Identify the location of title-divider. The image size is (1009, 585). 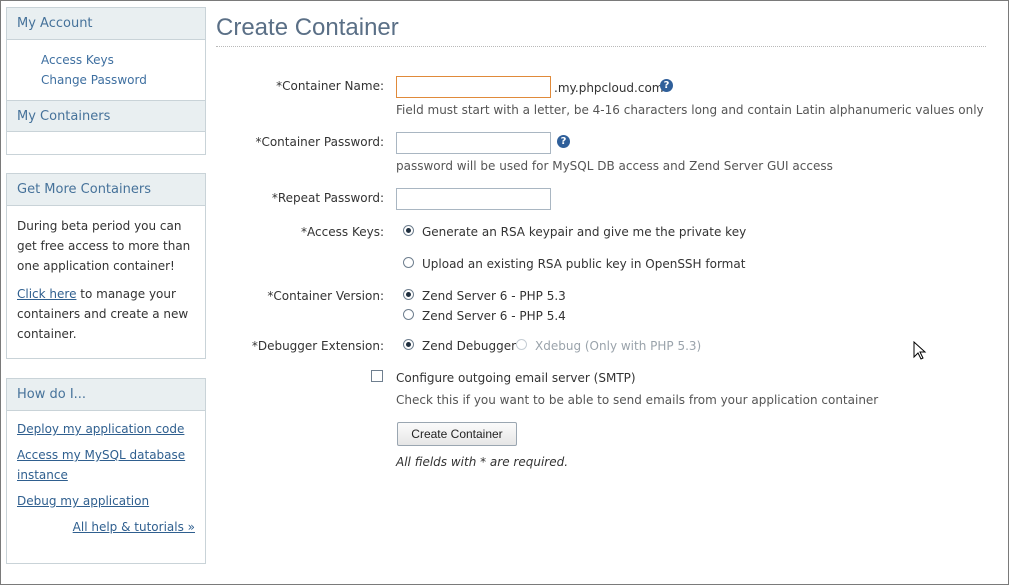
(601, 46).